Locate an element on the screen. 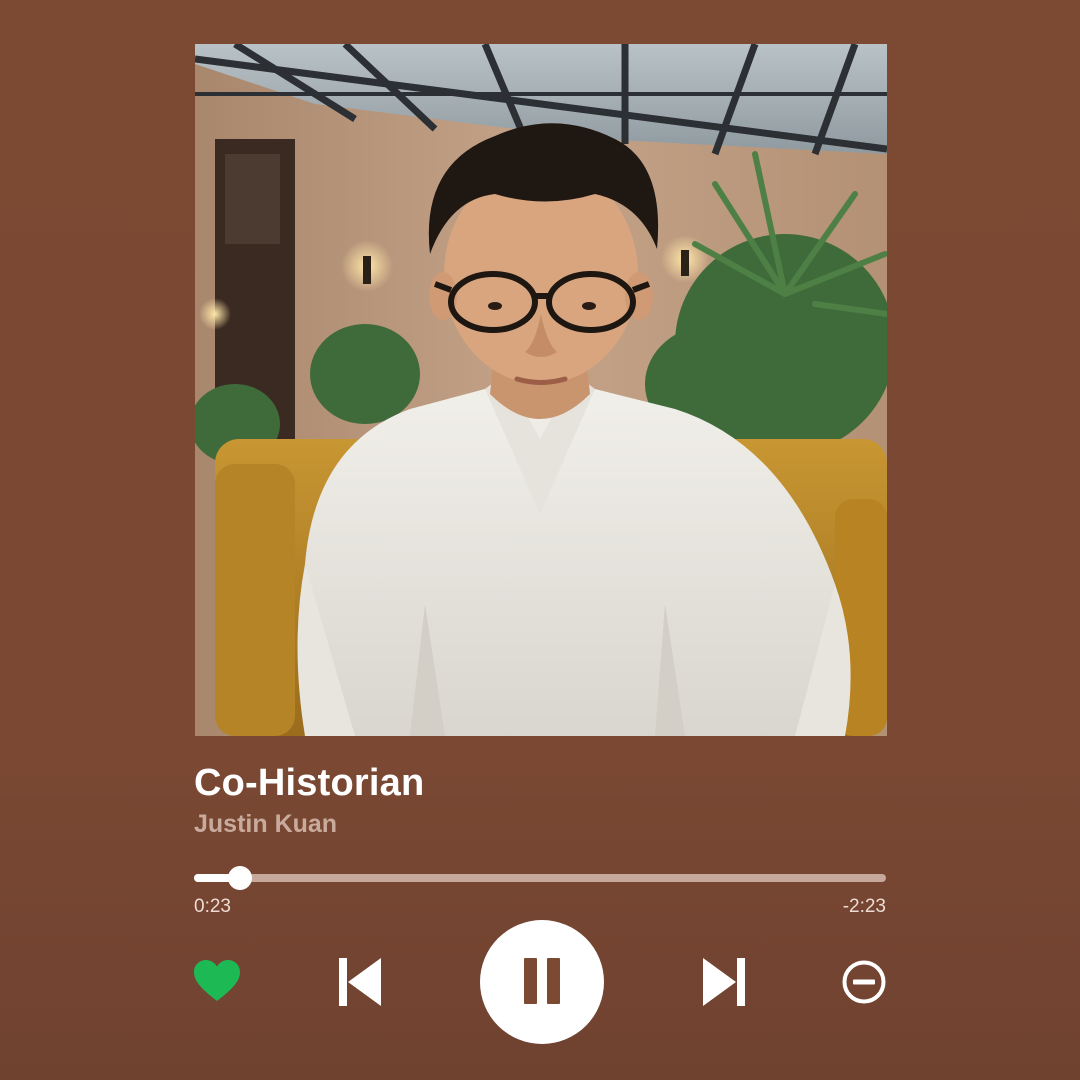 This screenshot has width=1080, height=1080. remove-button is located at coordinates (864, 982).